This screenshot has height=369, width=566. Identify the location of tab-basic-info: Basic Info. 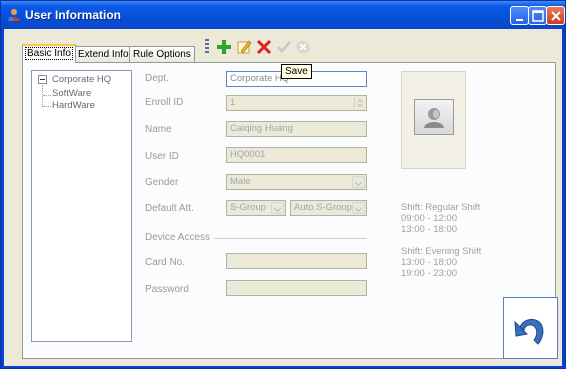
(49, 53).